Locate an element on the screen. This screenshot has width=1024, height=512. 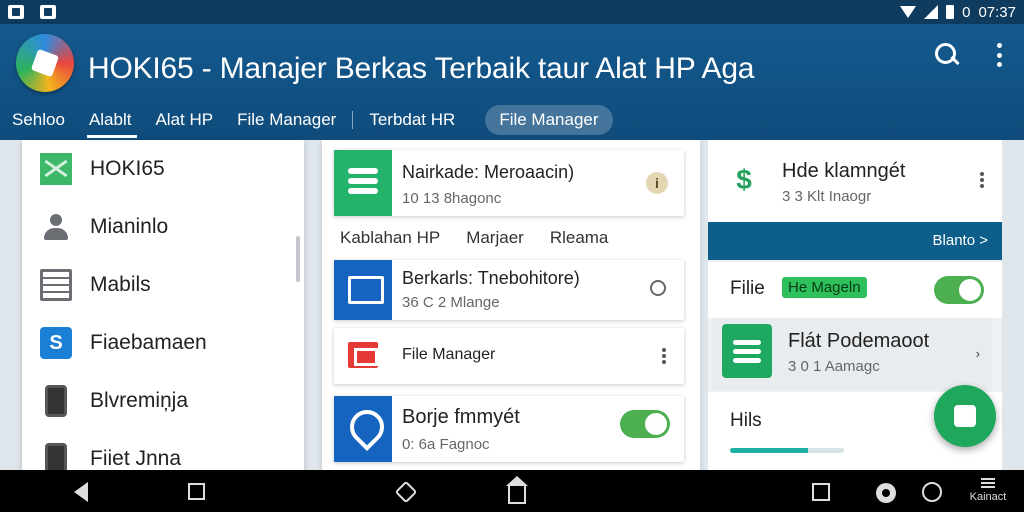
info-icon: i is located at coordinates (657, 183).